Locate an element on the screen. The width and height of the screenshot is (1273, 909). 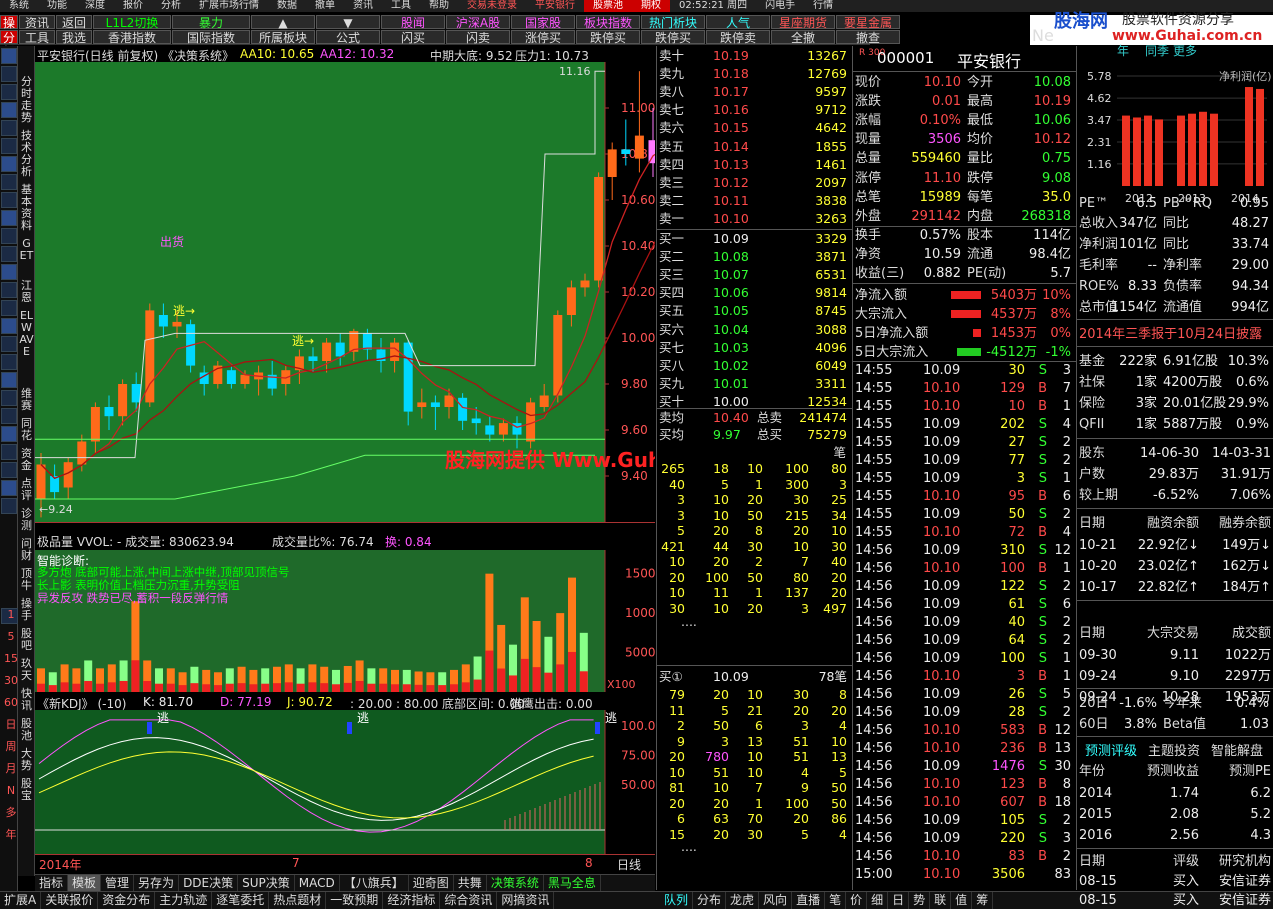
bottom-bar-item: 一致预期 is located at coordinates (355, 900).